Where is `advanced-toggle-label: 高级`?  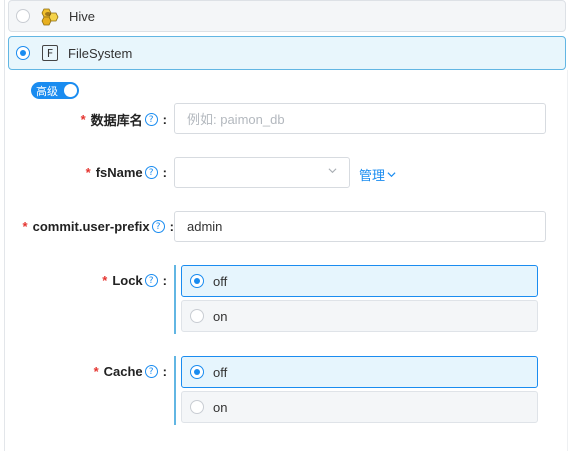 advanced-toggle-label: 高级 is located at coordinates (47, 91).